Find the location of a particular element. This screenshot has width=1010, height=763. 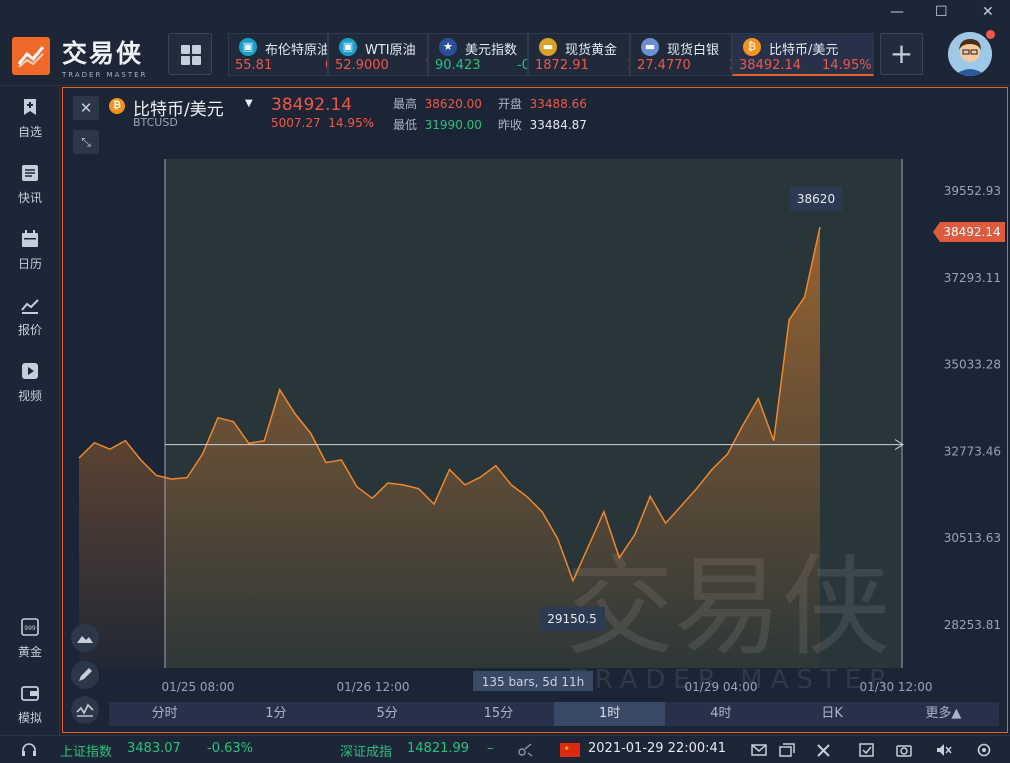

avatar is located at coordinates (970, 54).